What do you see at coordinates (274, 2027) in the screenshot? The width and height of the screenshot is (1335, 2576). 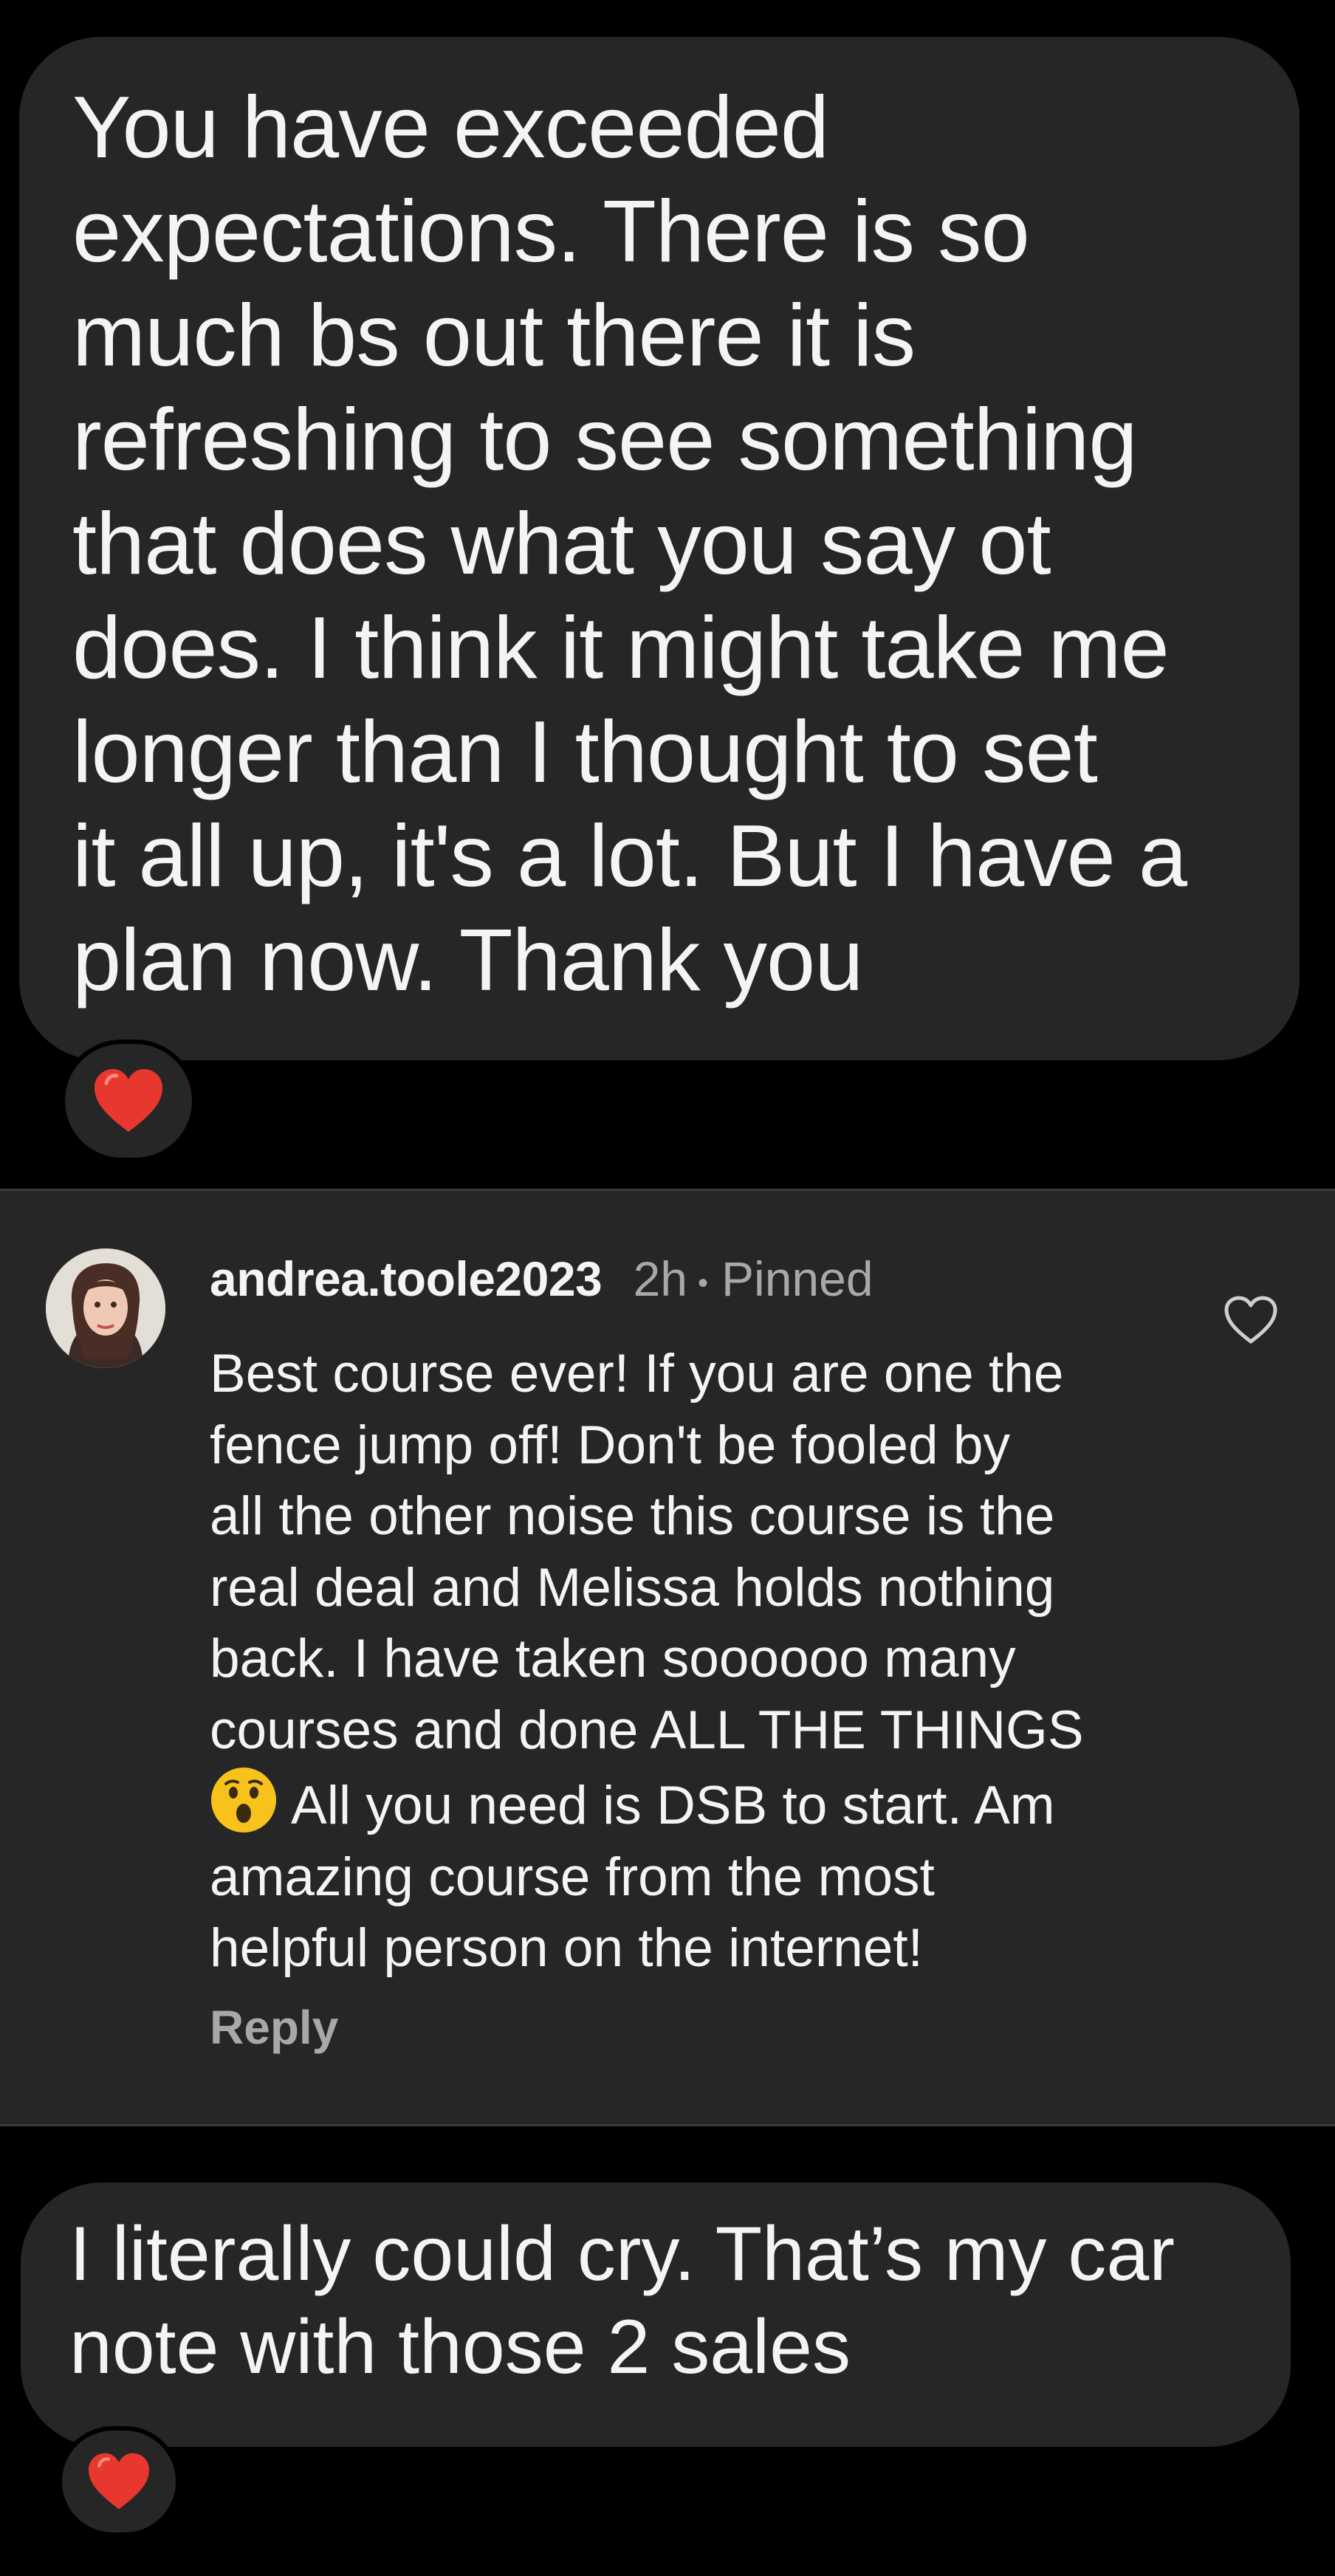 I see `reply-button: Reply` at bounding box center [274, 2027].